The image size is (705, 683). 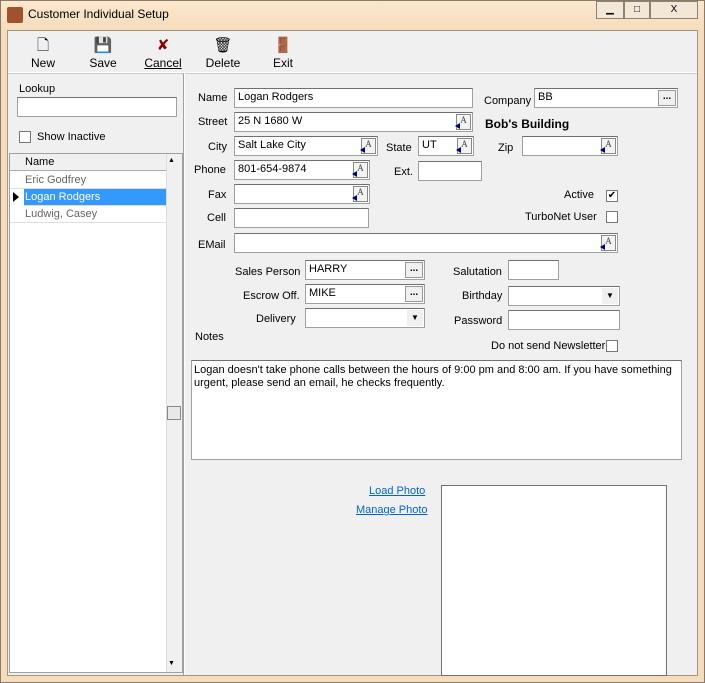 What do you see at coordinates (209, 337) in the screenshot?
I see `notes-label: Notes` at bounding box center [209, 337].